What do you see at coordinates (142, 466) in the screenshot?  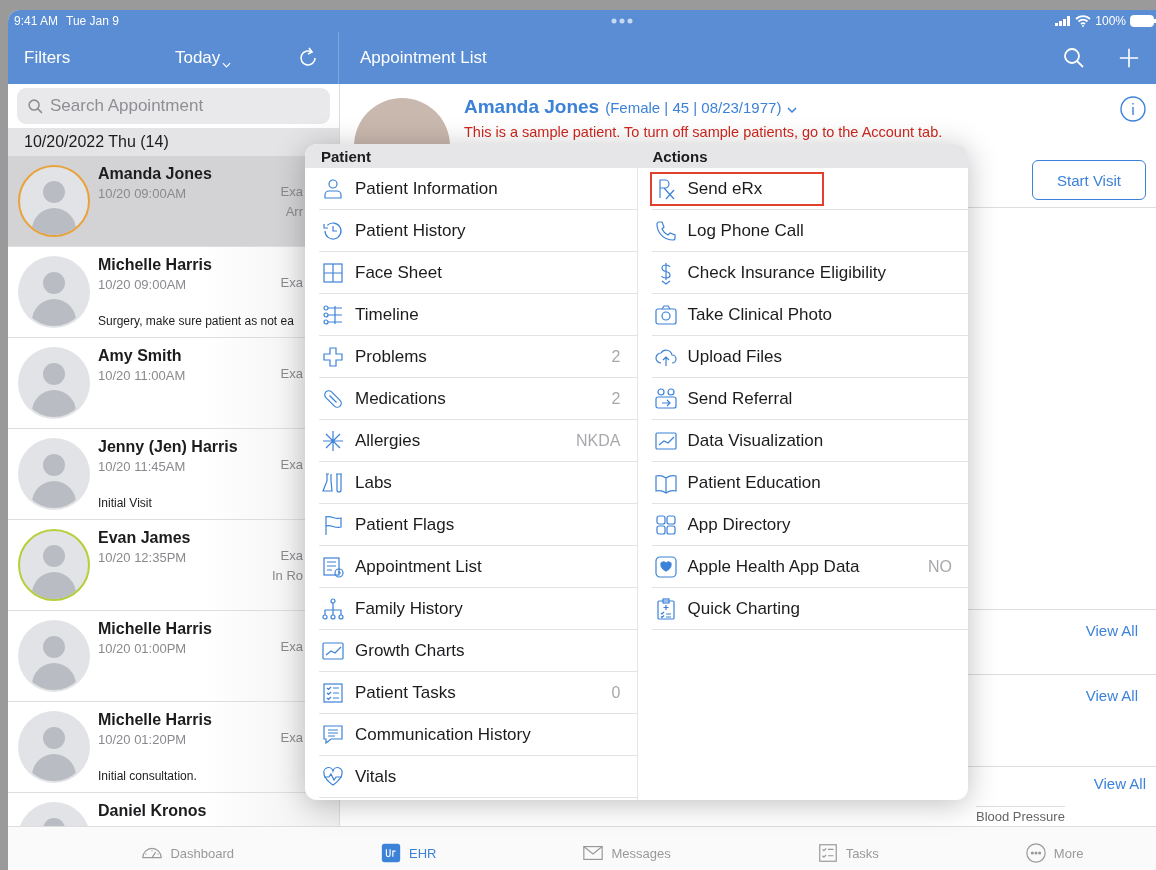 I see `appointment-time: 10/20 11:45AM` at bounding box center [142, 466].